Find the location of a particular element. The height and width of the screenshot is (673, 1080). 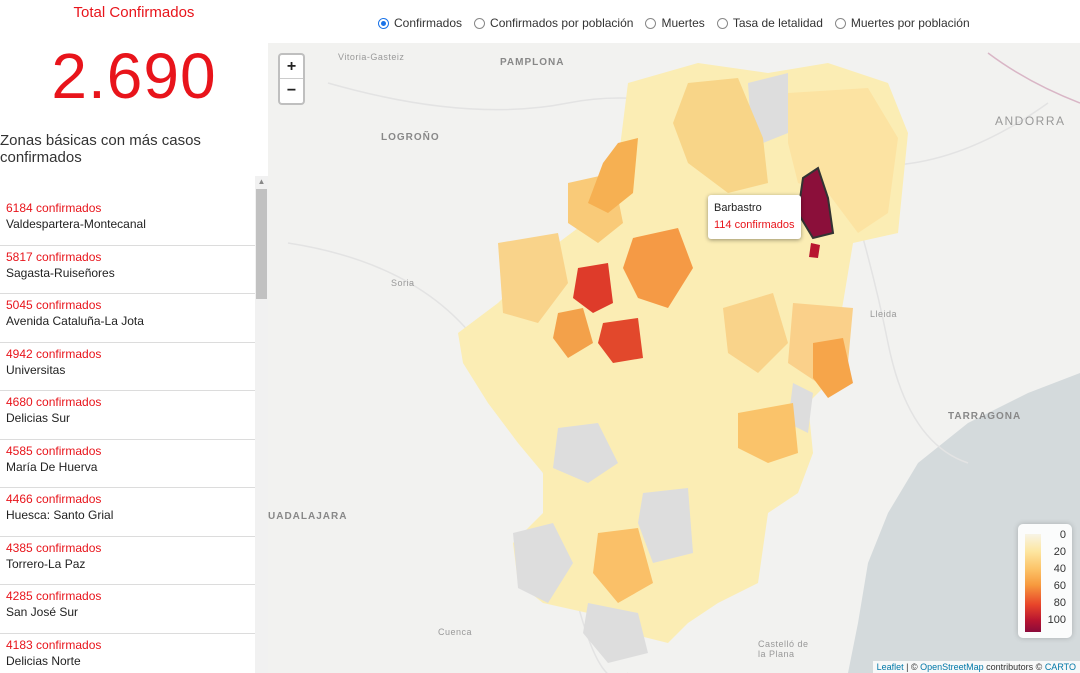

place-label: Soria is located at coordinates (403, 283).